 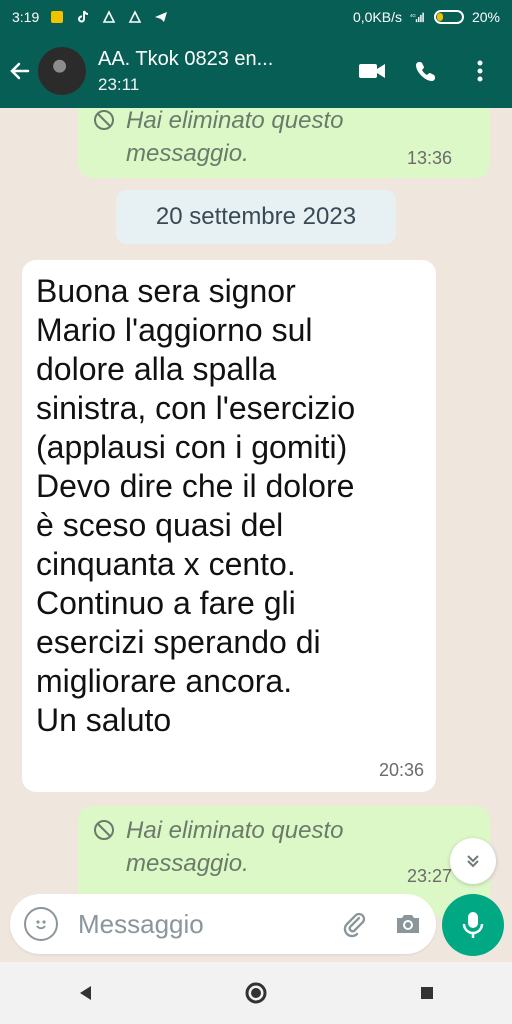 I want to click on scroll-down-button, so click(x=473, y=861).